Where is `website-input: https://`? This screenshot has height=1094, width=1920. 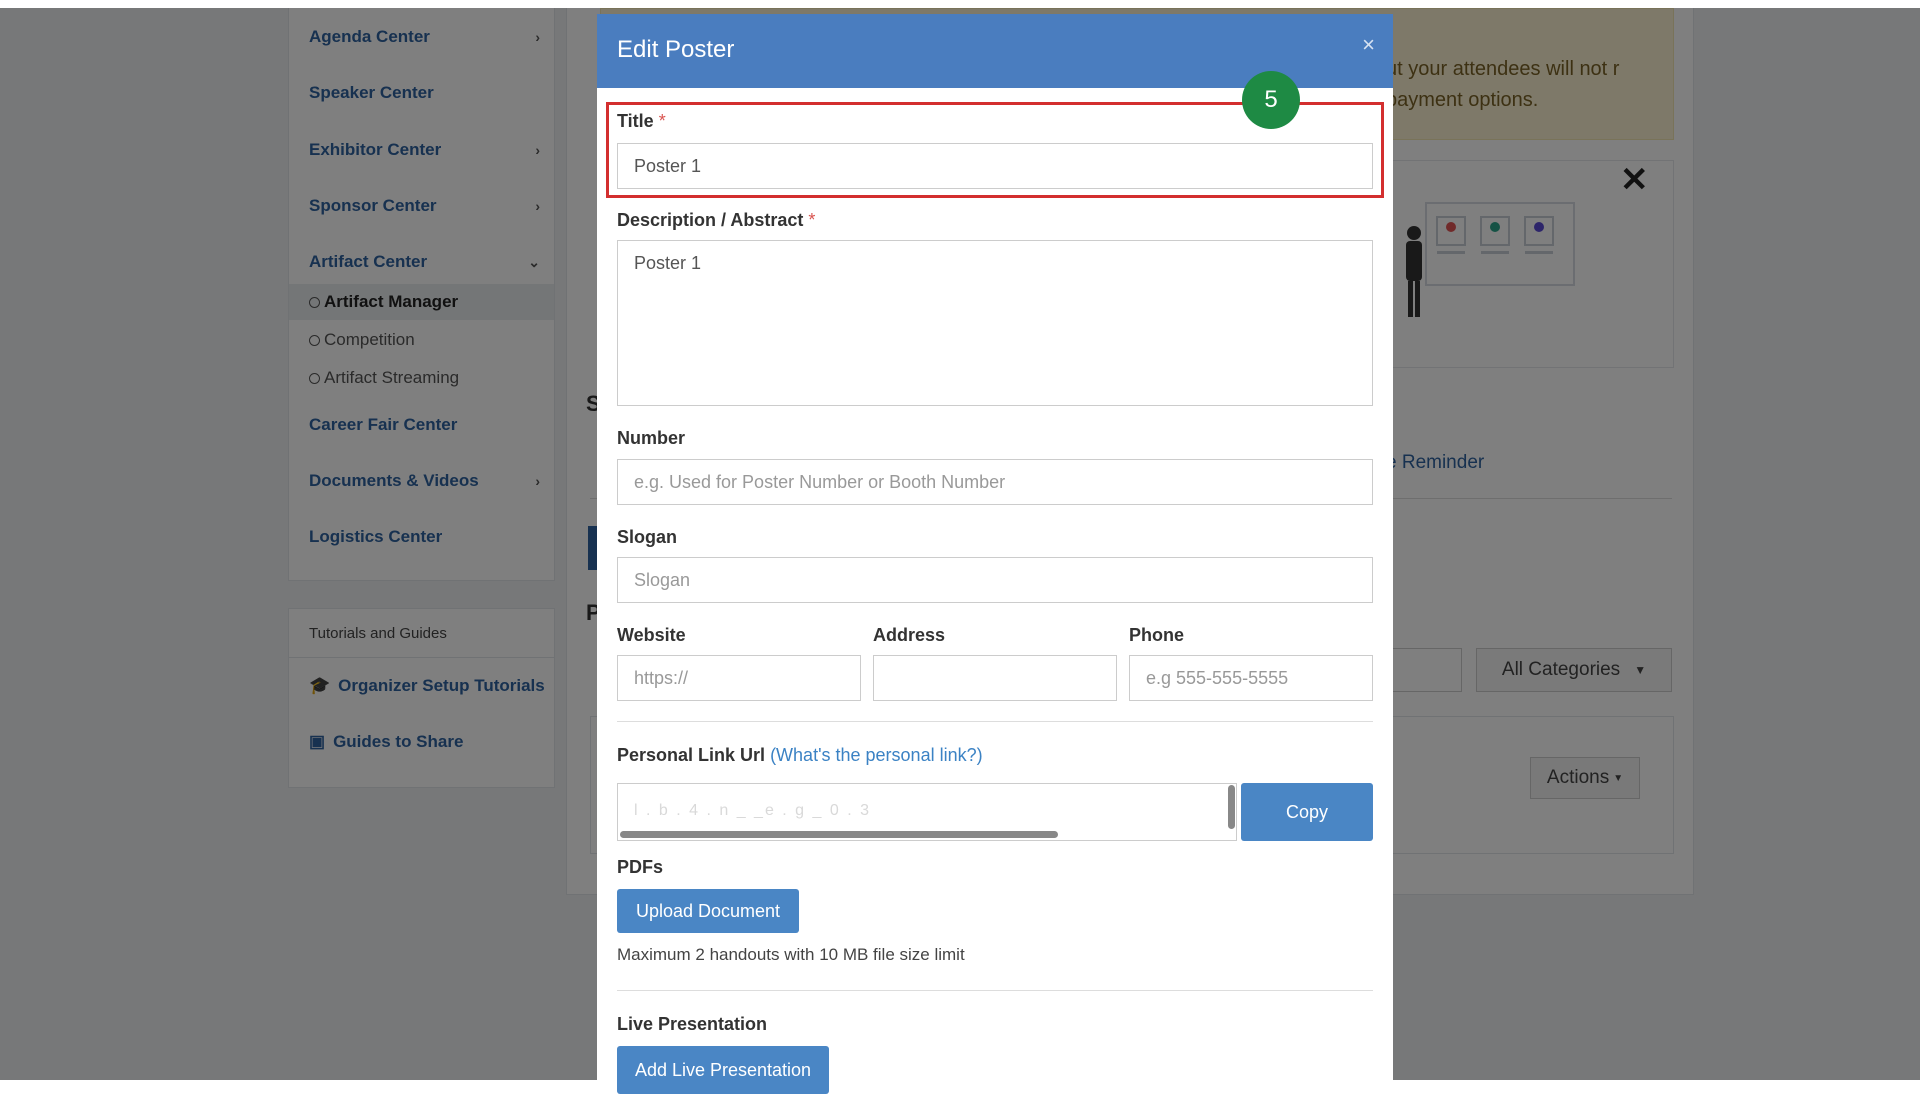
website-input: https:// is located at coordinates (739, 678).